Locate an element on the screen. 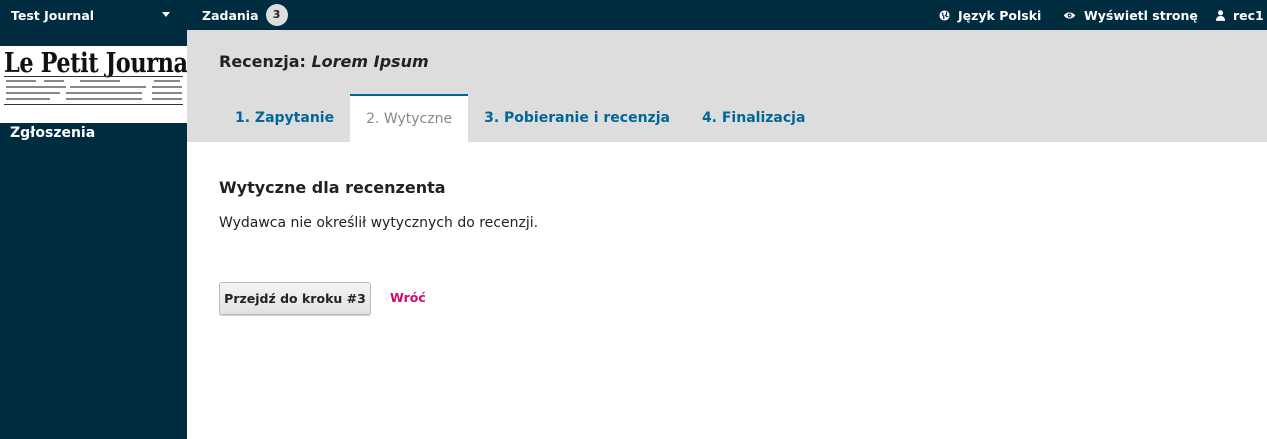 This screenshot has width=1267, height=439. journal-name: Test Journal is located at coordinates (53, 15).